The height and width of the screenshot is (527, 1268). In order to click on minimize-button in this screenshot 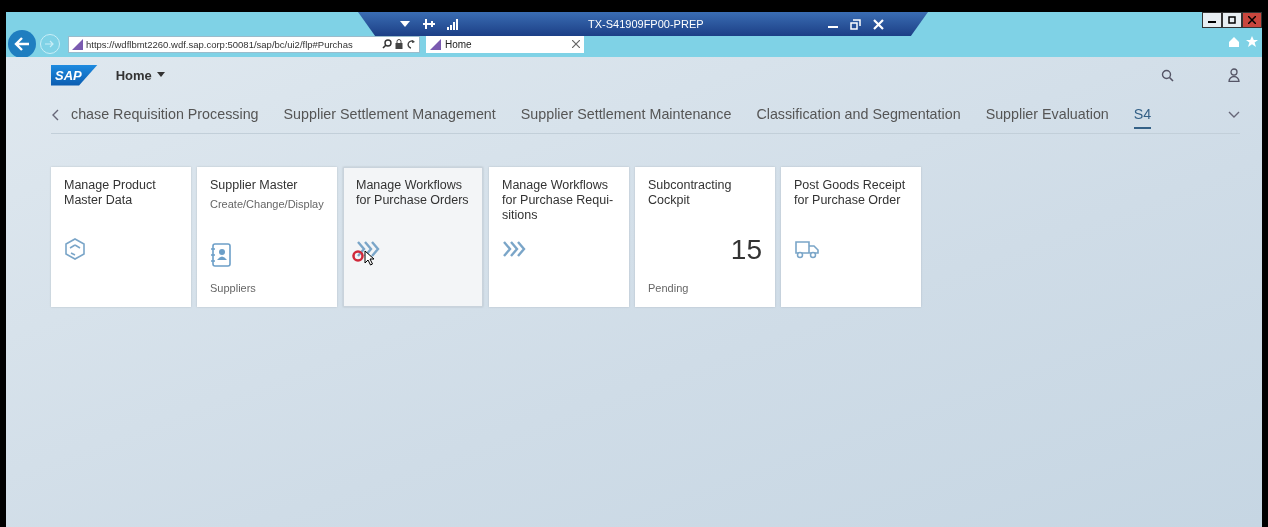, I will do `click(1212, 20)`.